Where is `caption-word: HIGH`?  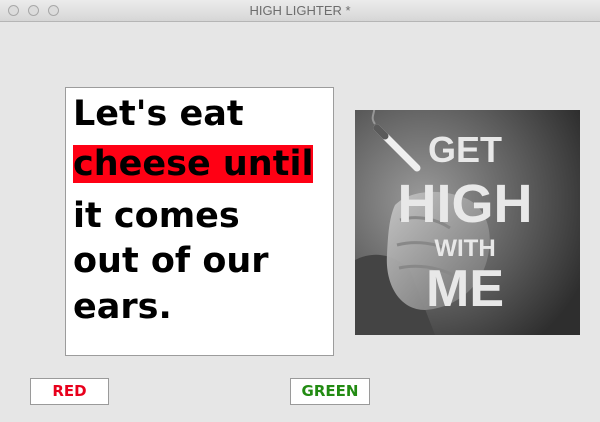
caption-word: HIGH is located at coordinates (465, 204).